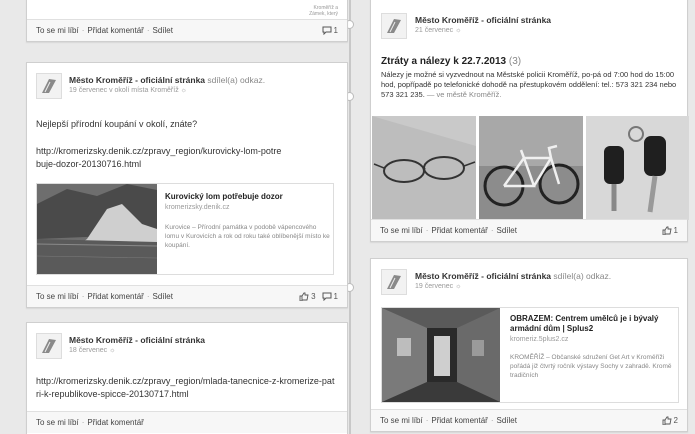  Describe the element at coordinates (197, 207) in the screenshot. I see `preview-domain: kromerizsky.denik.cz` at that location.